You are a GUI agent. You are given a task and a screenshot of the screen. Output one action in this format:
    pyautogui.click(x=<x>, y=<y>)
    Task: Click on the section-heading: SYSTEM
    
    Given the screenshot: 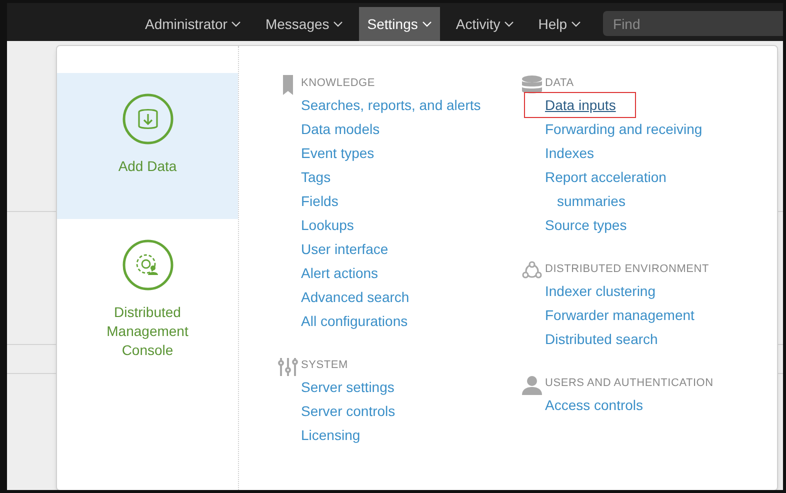 What is the action you would take?
    pyautogui.click(x=325, y=365)
    